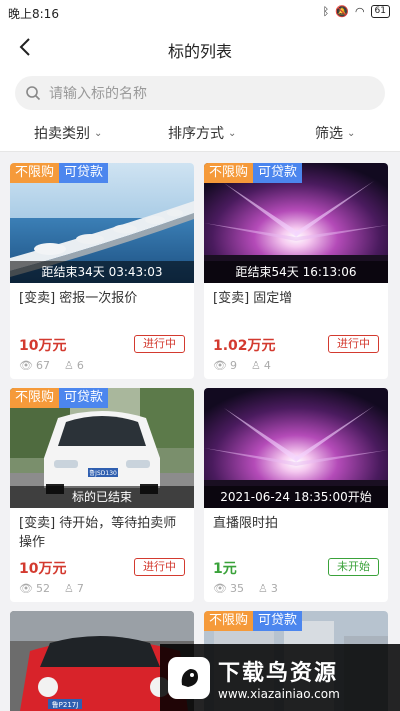 The width and height of the screenshot is (400, 711). Describe the element at coordinates (242, 365) in the screenshot. I see `card-meta: 👁 9 ♙ 4` at that location.